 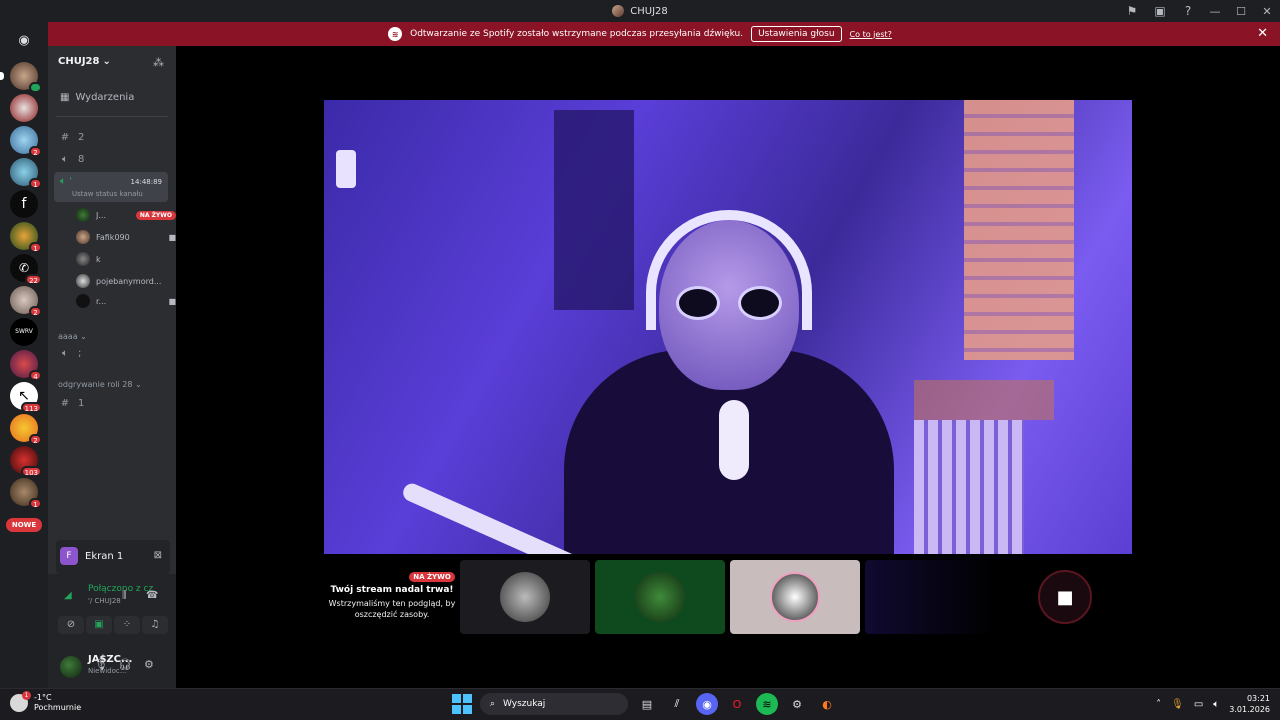 What do you see at coordinates (72, 137) in the screenshot?
I see `text-channel: # 2` at bounding box center [72, 137].